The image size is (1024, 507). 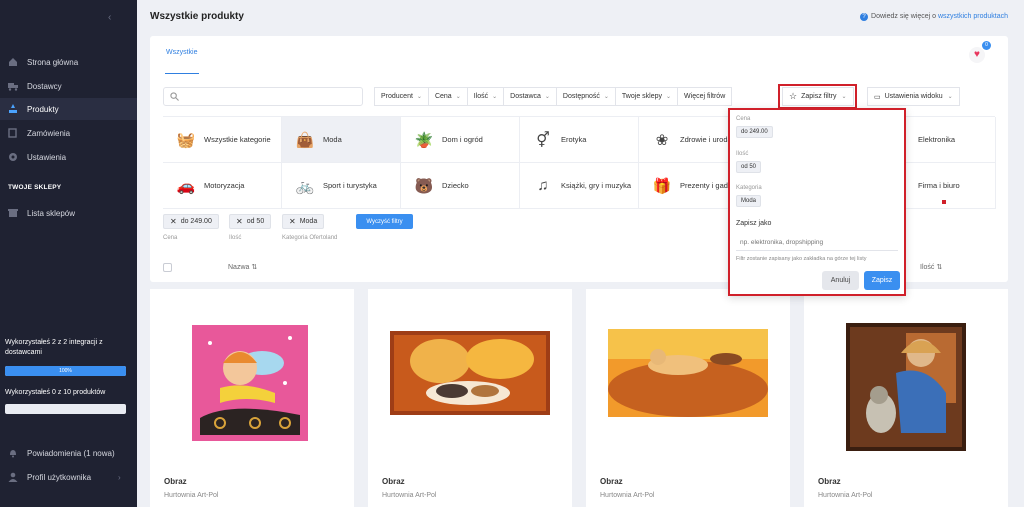 What do you see at coordinates (255, 221) in the screenshot?
I see `chip-value: od 50` at bounding box center [255, 221].